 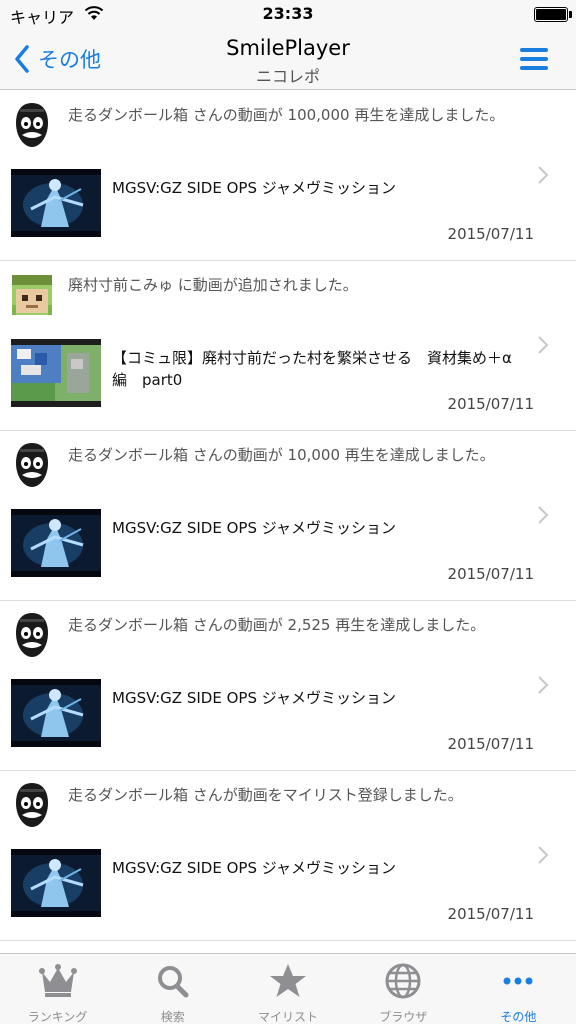 I want to click on minecraft-avatar, so click(x=34, y=295).